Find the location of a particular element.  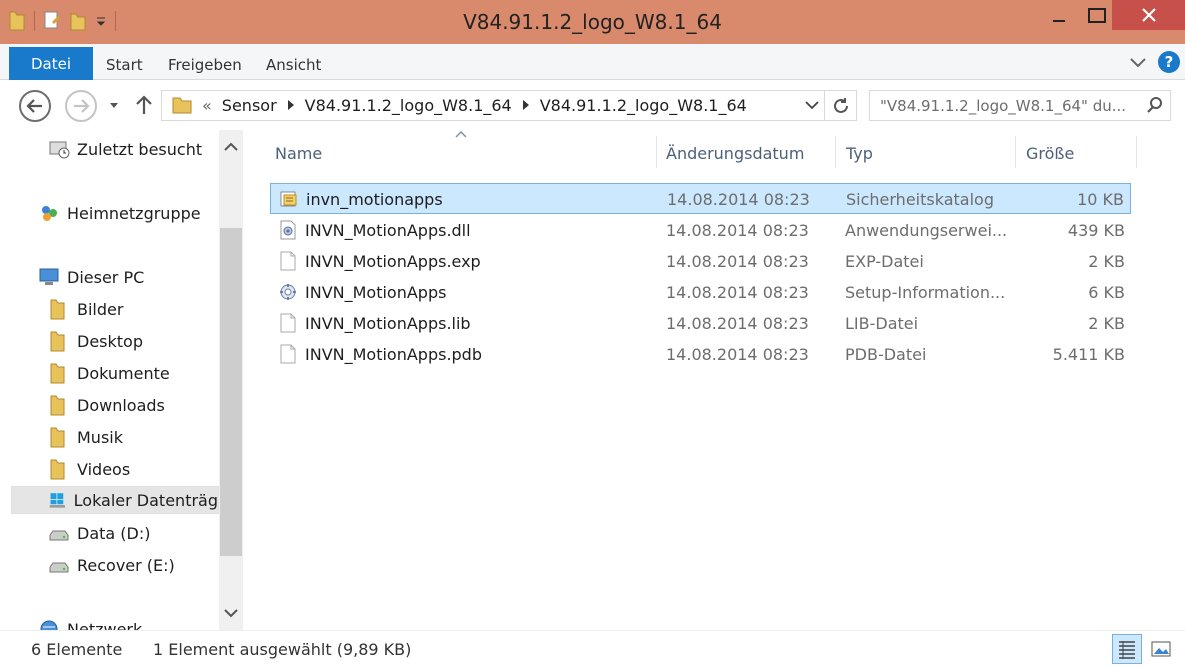

catalog-icon is located at coordinates (288, 199).